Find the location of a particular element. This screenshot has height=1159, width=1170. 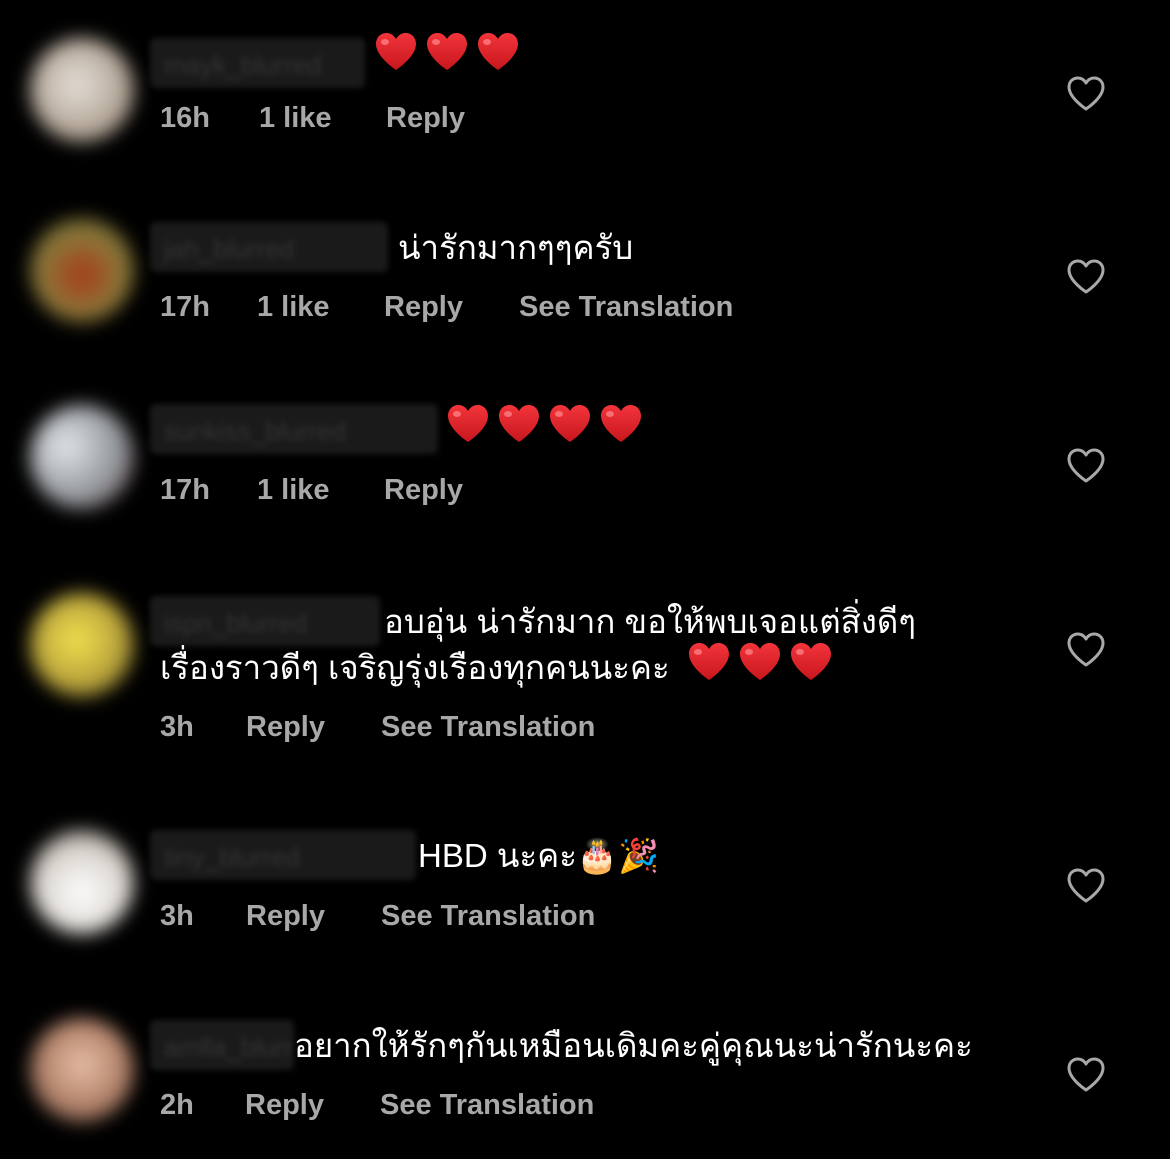

username-blurred: tiny_blurred is located at coordinates (283, 855).